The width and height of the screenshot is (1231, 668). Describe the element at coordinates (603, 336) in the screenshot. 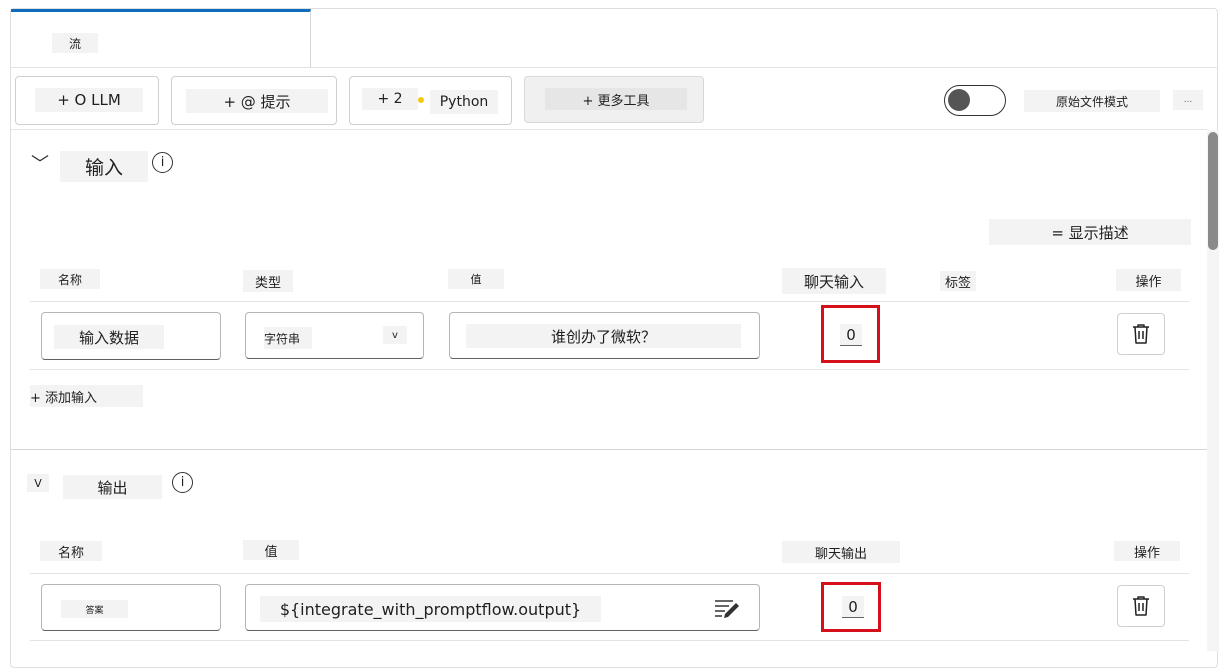

I see `input-value-text: 谁创办了微软？` at that location.